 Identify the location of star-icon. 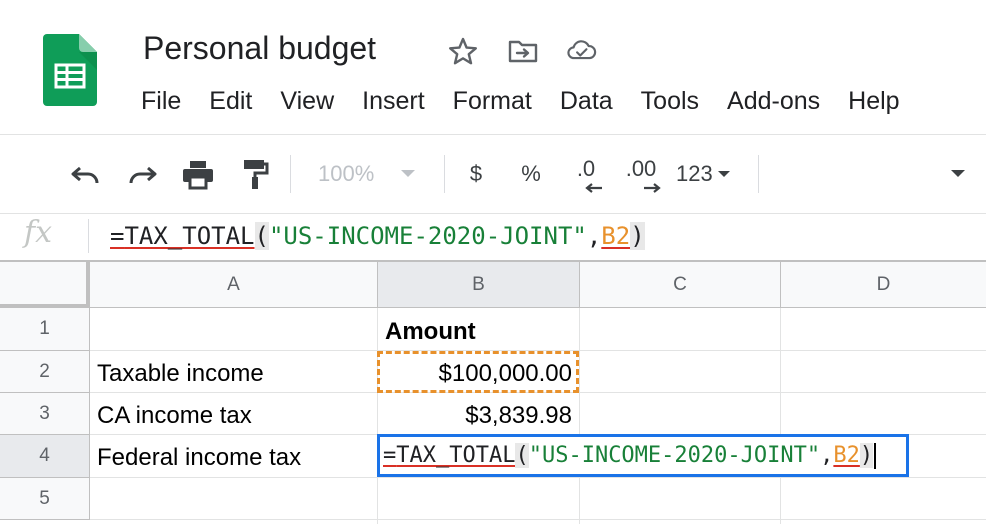
(463, 51).